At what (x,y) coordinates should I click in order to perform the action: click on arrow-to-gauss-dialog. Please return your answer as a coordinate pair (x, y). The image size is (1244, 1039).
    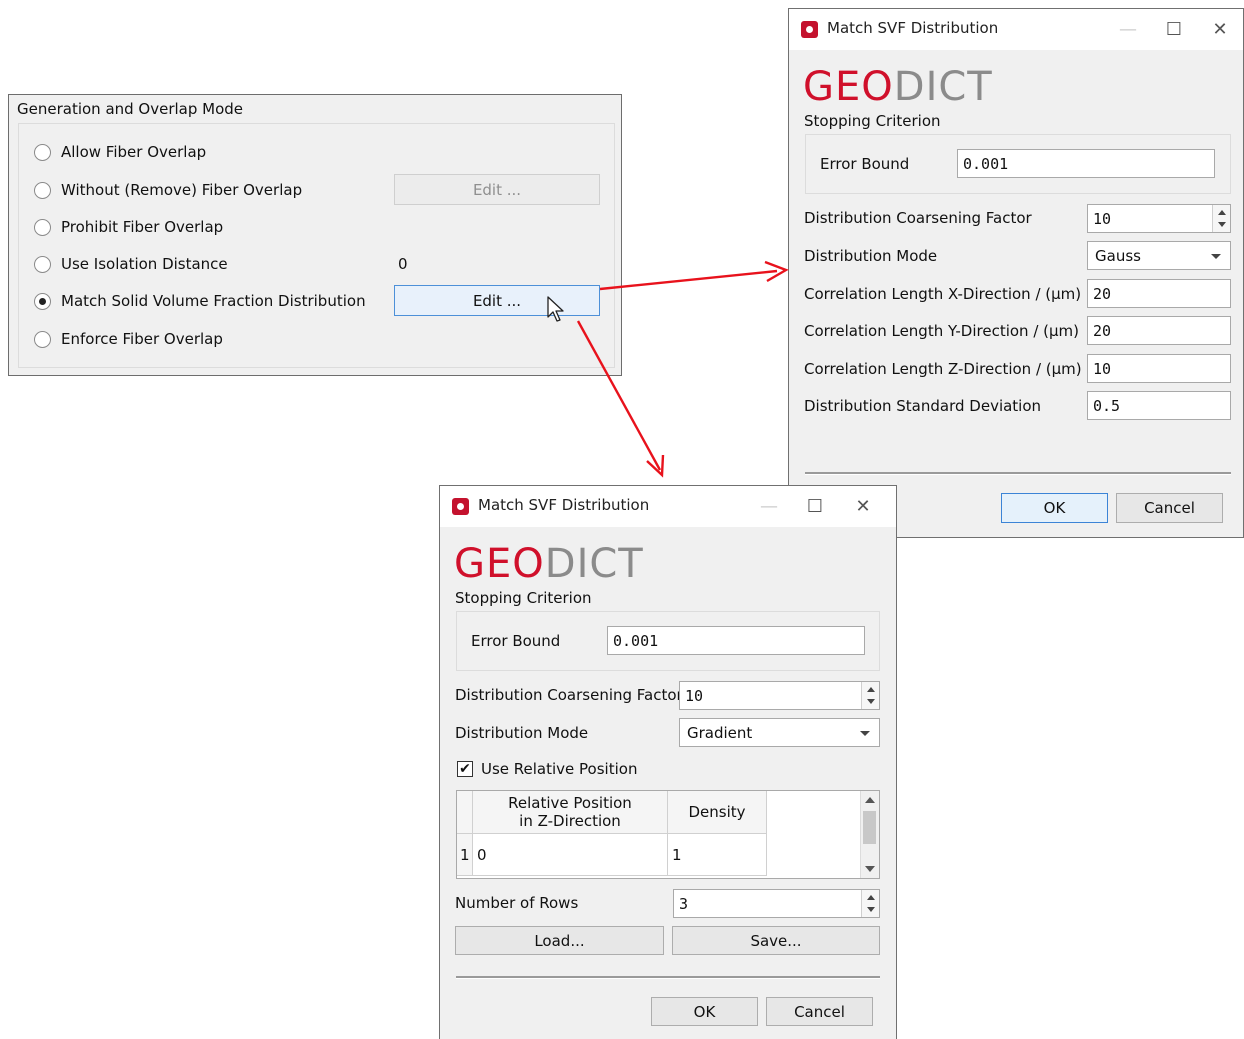
    Looking at the image, I should click on (688, 280).